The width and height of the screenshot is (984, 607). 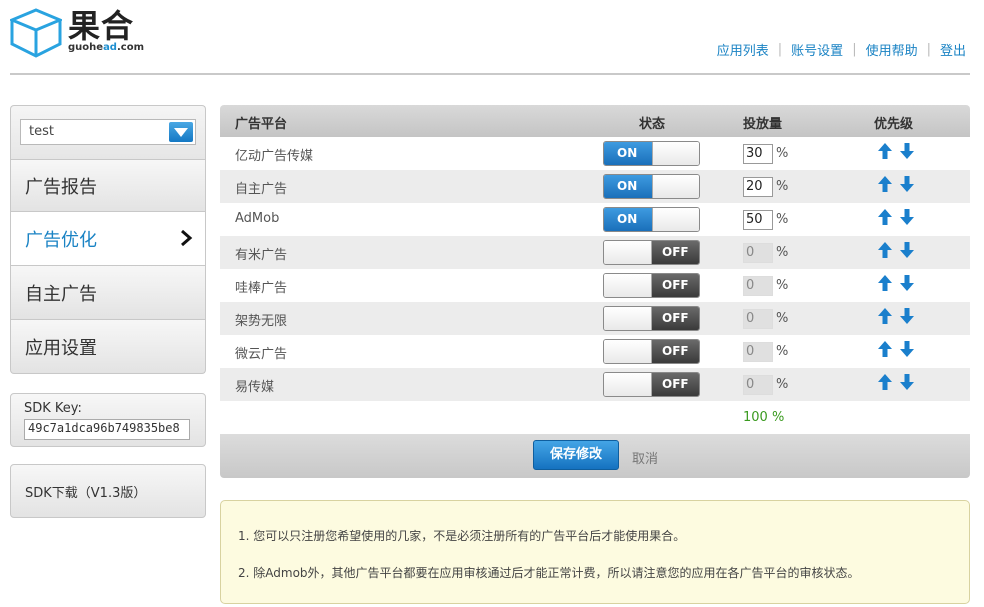 What do you see at coordinates (758, 154) in the screenshot?
I see `quantity-input: 30` at bounding box center [758, 154].